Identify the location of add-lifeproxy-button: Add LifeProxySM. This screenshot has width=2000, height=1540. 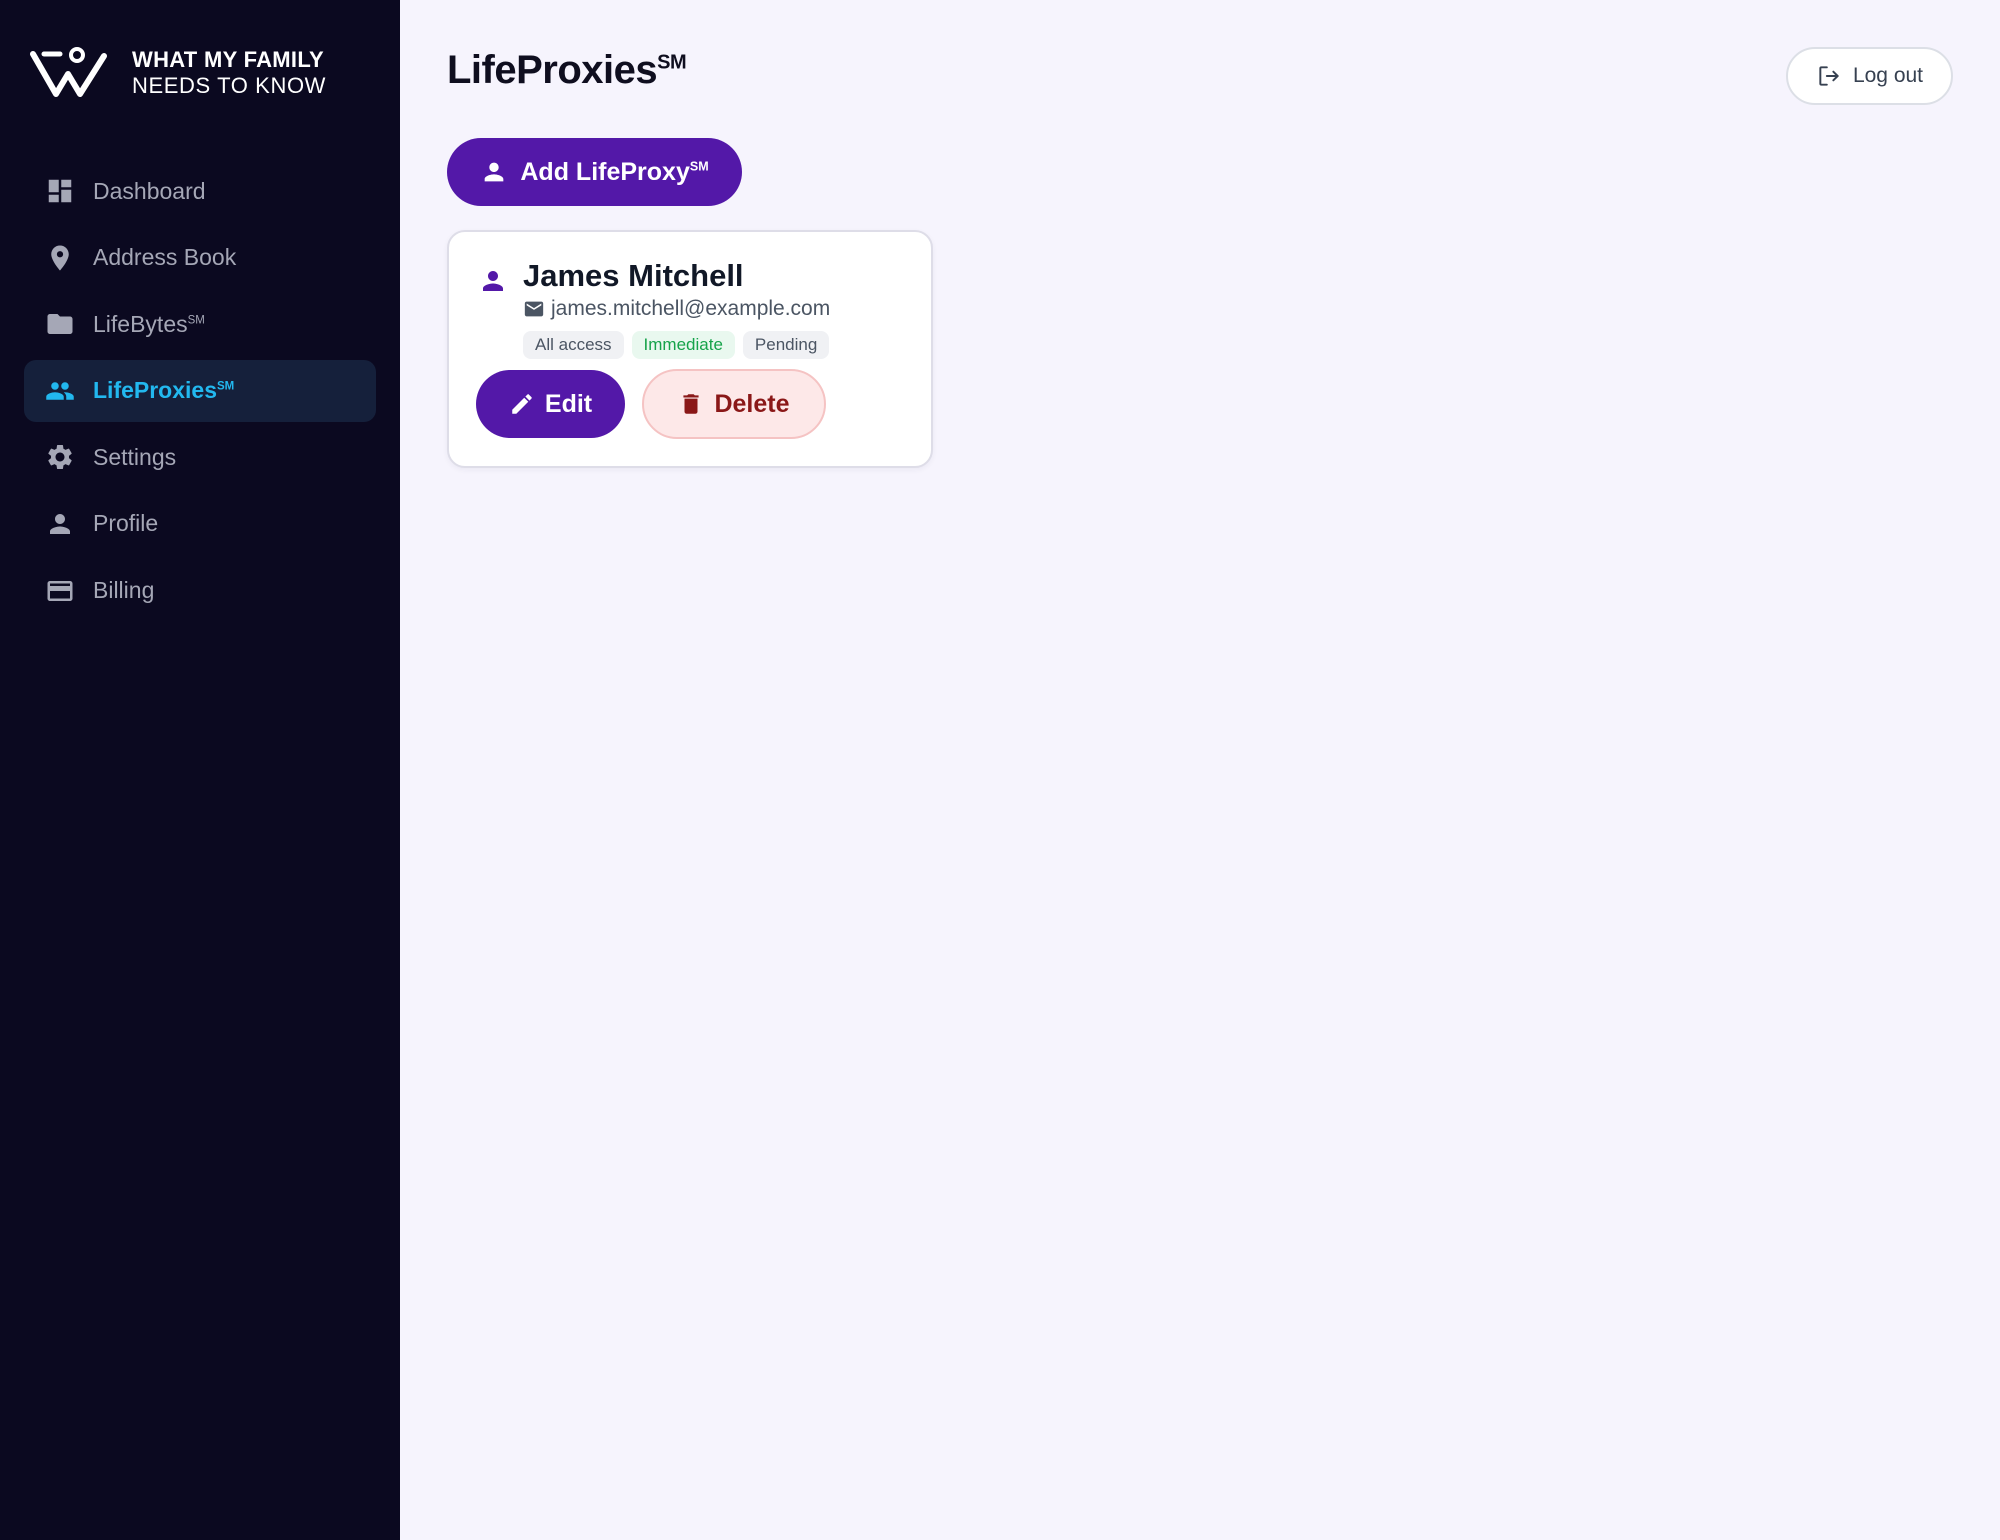
(594, 172).